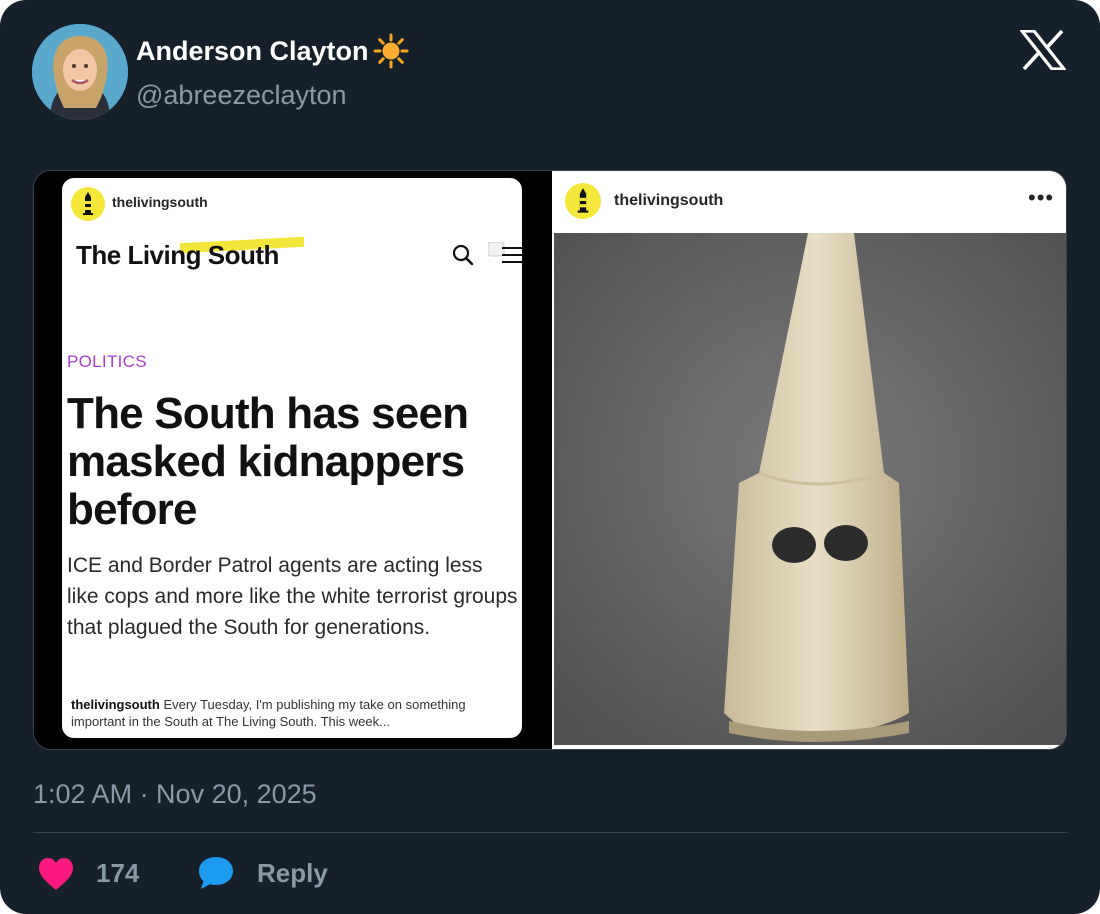  Describe the element at coordinates (216, 873) in the screenshot. I see `reply-bubble-icon` at that location.